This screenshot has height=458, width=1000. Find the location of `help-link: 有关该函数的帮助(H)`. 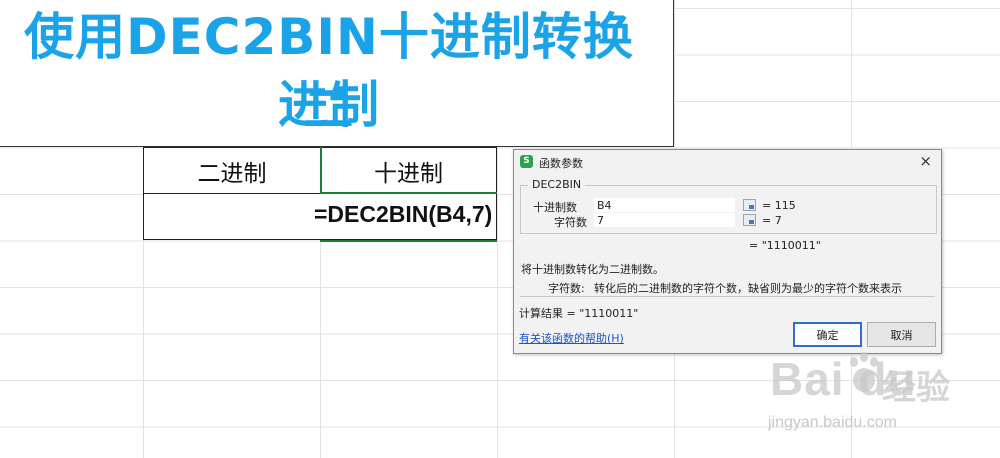

help-link: 有关该函数的帮助(H) is located at coordinates (571, 338).